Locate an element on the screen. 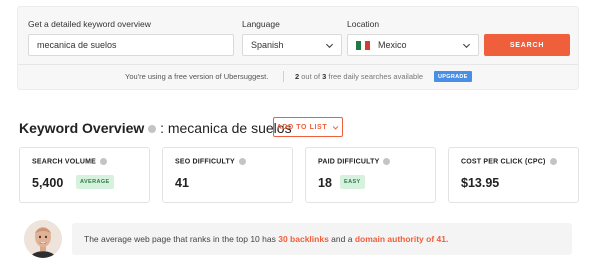  metric-label: SEO DIFFICULTY is located at coordinates (210, 161).